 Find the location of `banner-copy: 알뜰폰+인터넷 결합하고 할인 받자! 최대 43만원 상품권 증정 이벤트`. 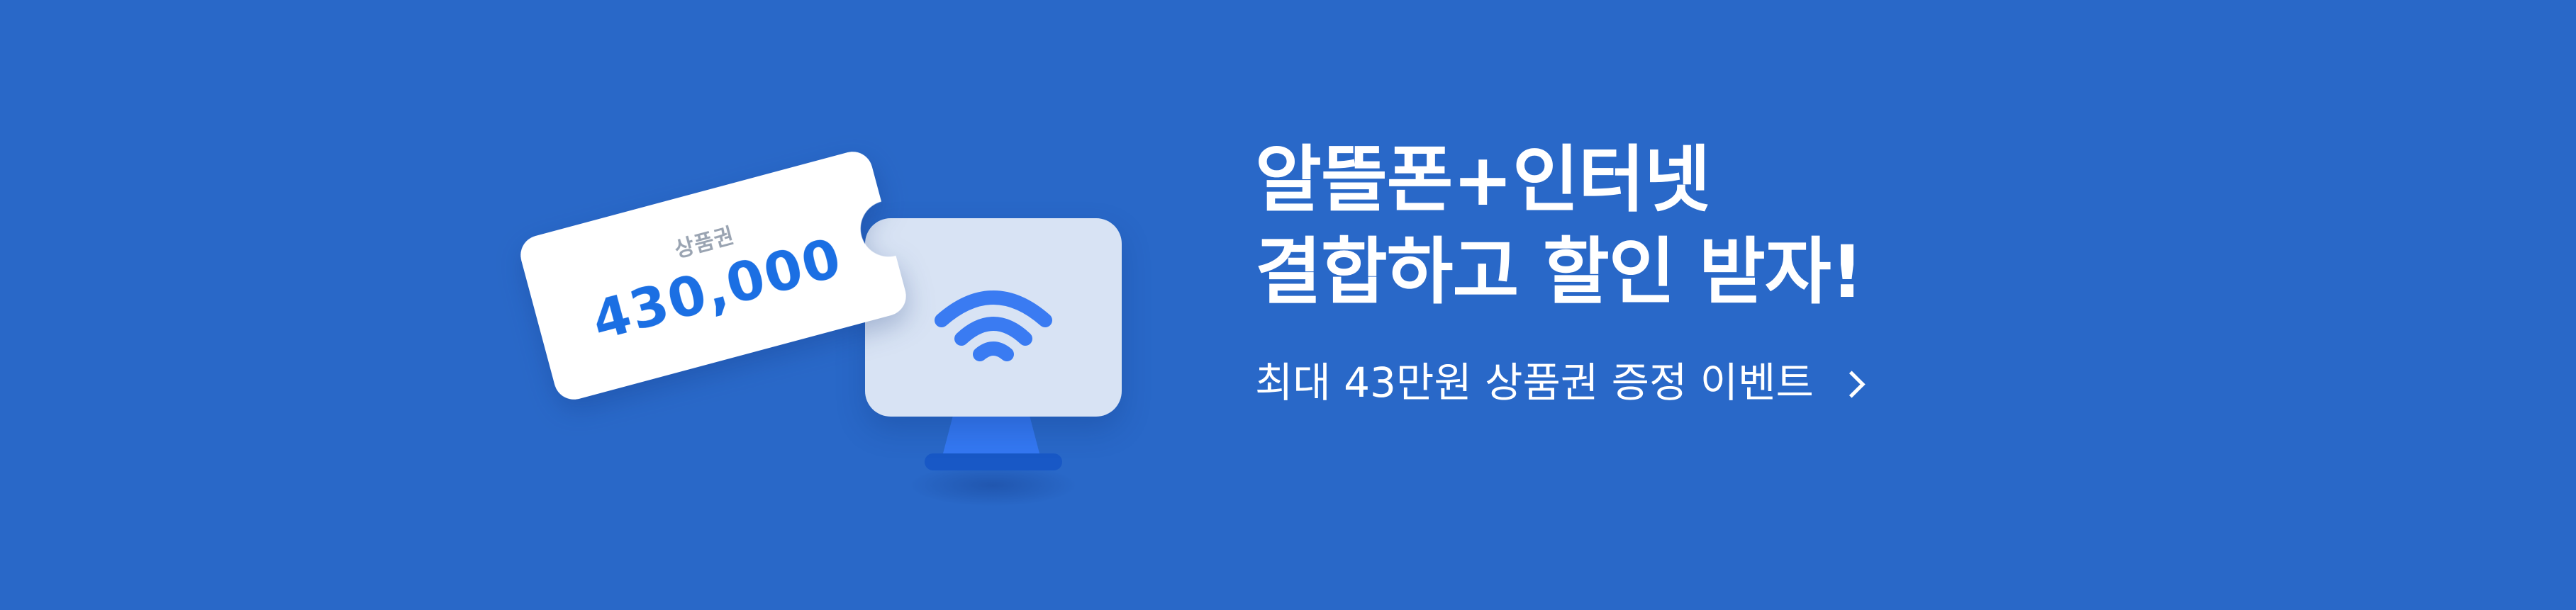

banner-copy: 알뜰폰+인터넷 결합하고 할인 받자! 최대 43만원 상품권 증정 이벤트 is located at coordinates (1681, 271).